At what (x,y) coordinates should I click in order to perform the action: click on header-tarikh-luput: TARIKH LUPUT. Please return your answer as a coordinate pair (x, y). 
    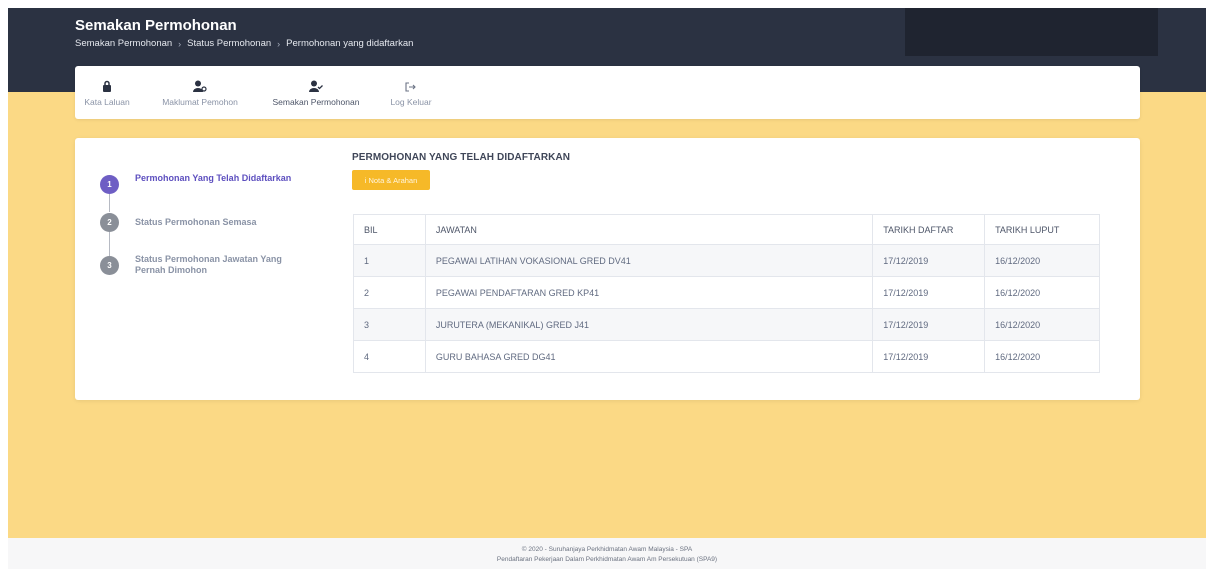
    Looking at the image, I should click on (1042, 229).